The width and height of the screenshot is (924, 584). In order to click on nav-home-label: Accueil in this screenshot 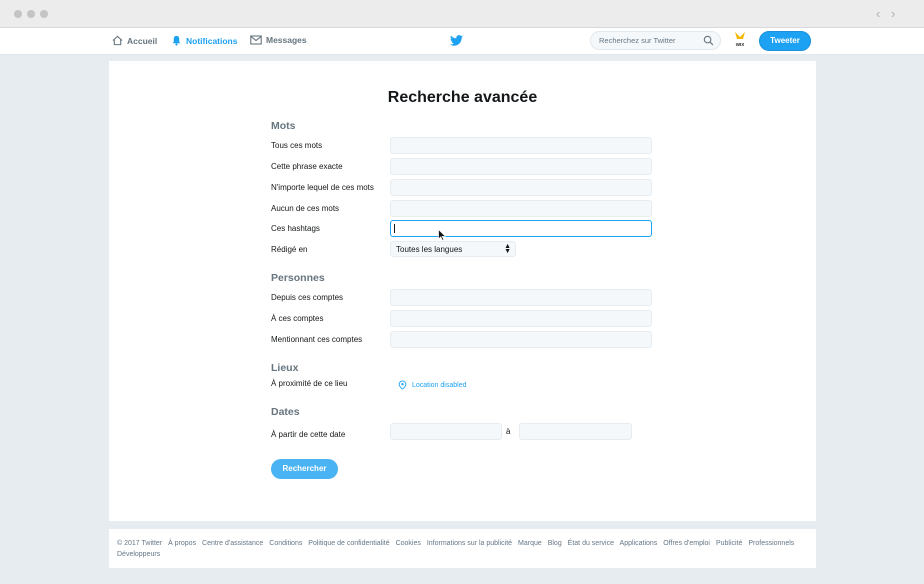, I will do `click(142, 40)`.